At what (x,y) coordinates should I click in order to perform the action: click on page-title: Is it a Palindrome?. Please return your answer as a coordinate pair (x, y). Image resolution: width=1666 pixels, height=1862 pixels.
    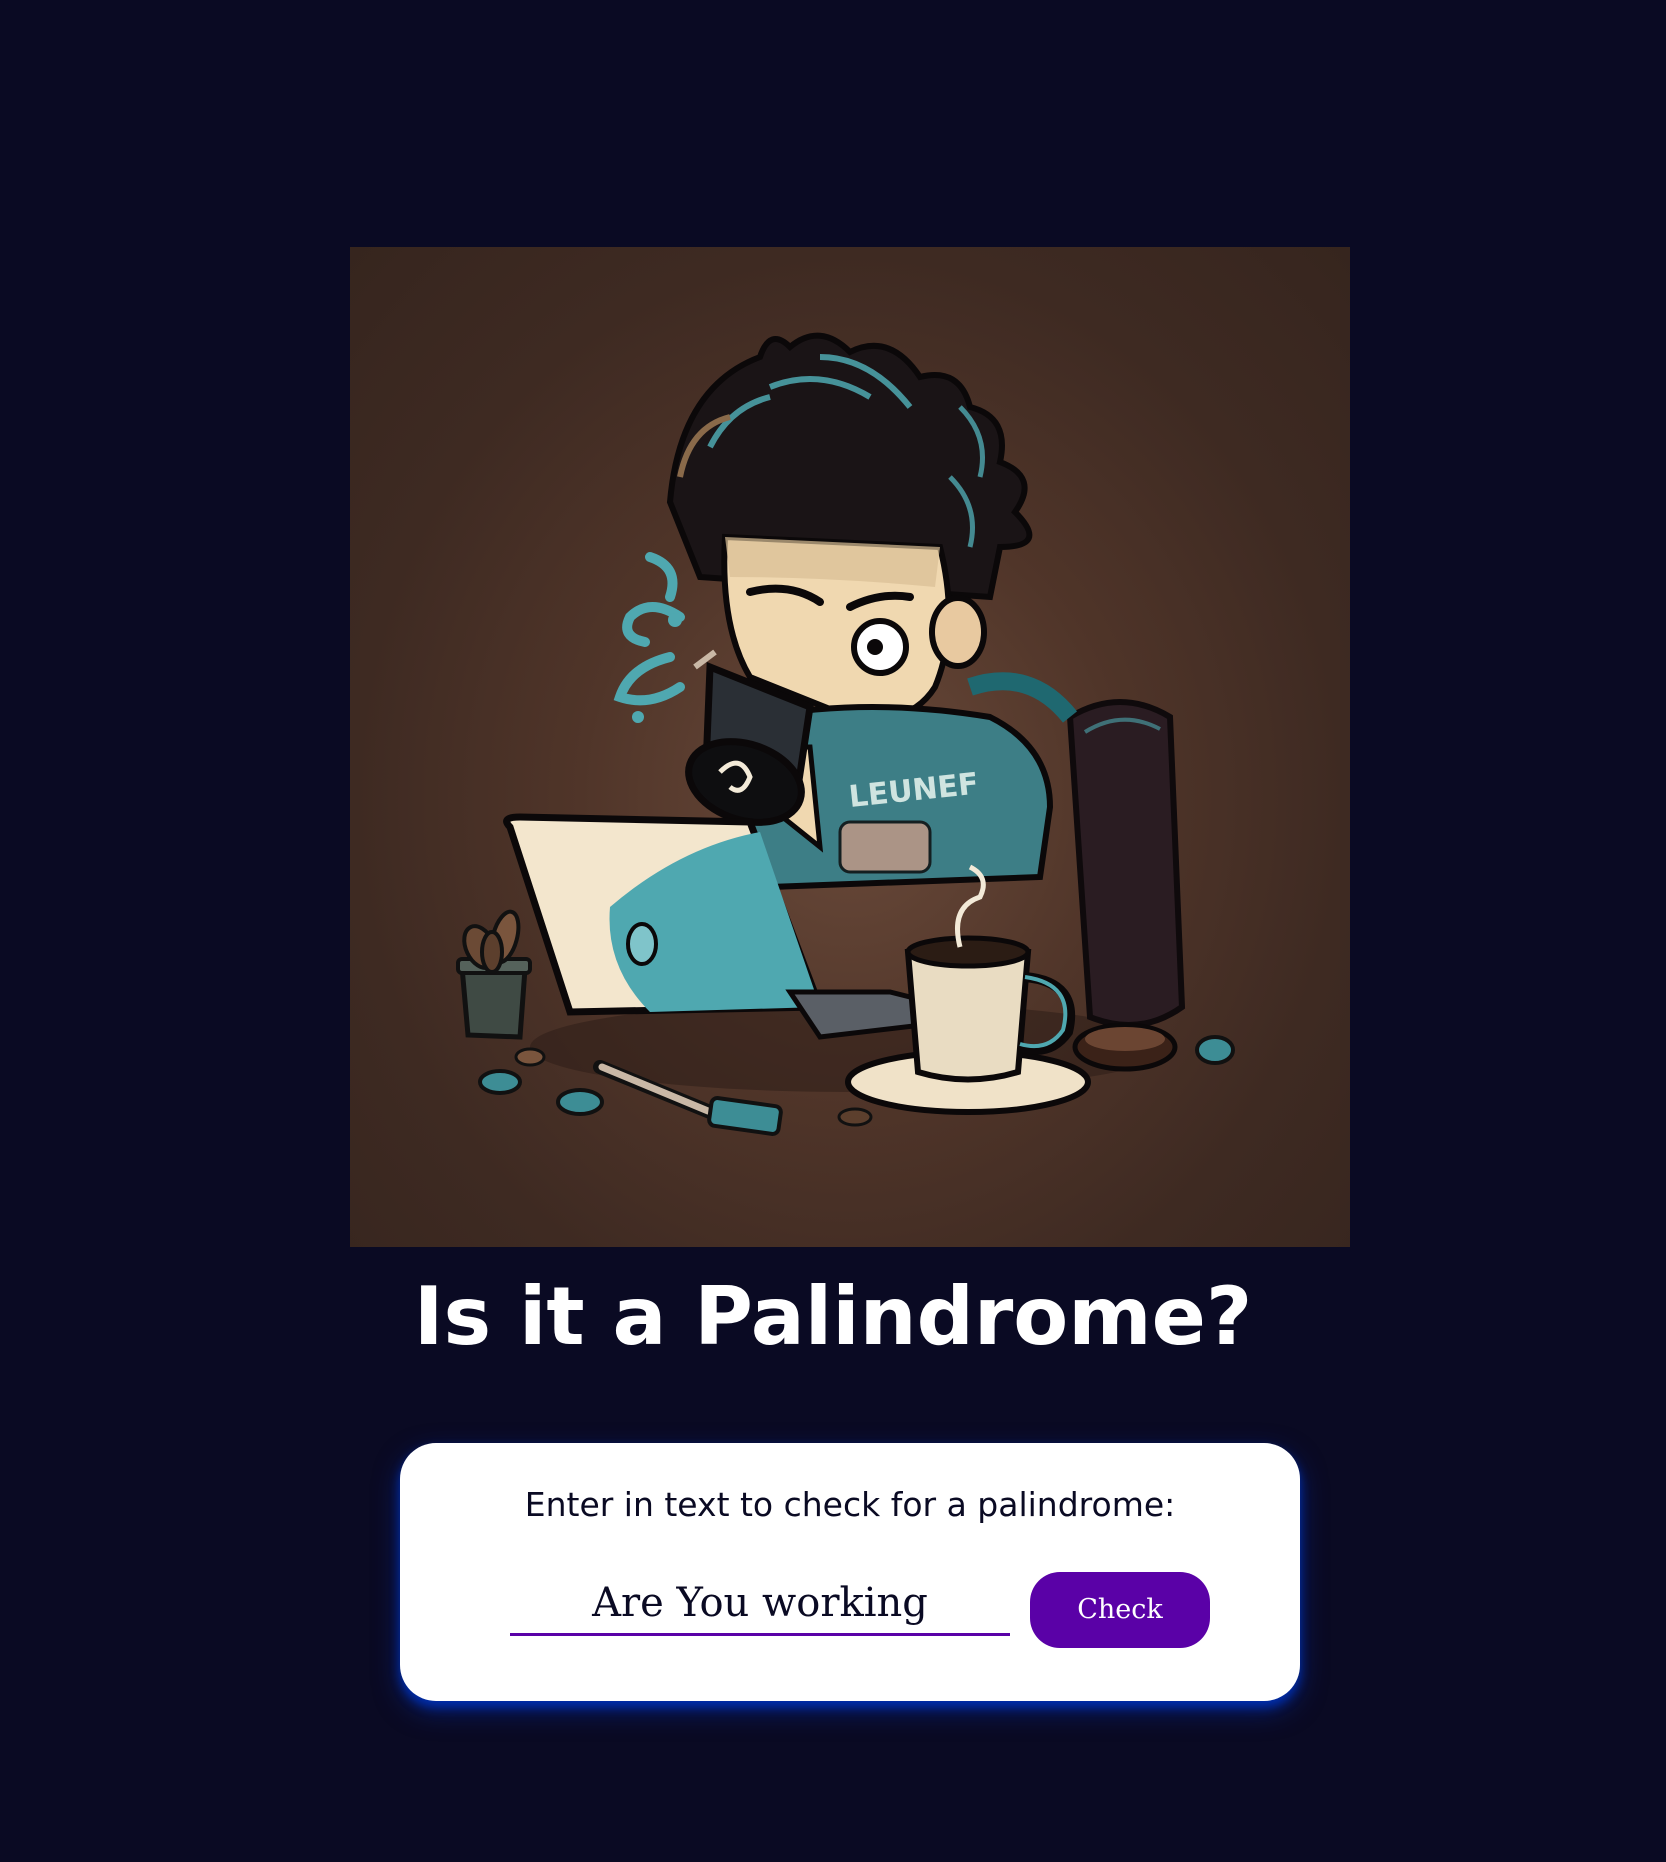
    Looking at the image, I should click on (833, 1316).